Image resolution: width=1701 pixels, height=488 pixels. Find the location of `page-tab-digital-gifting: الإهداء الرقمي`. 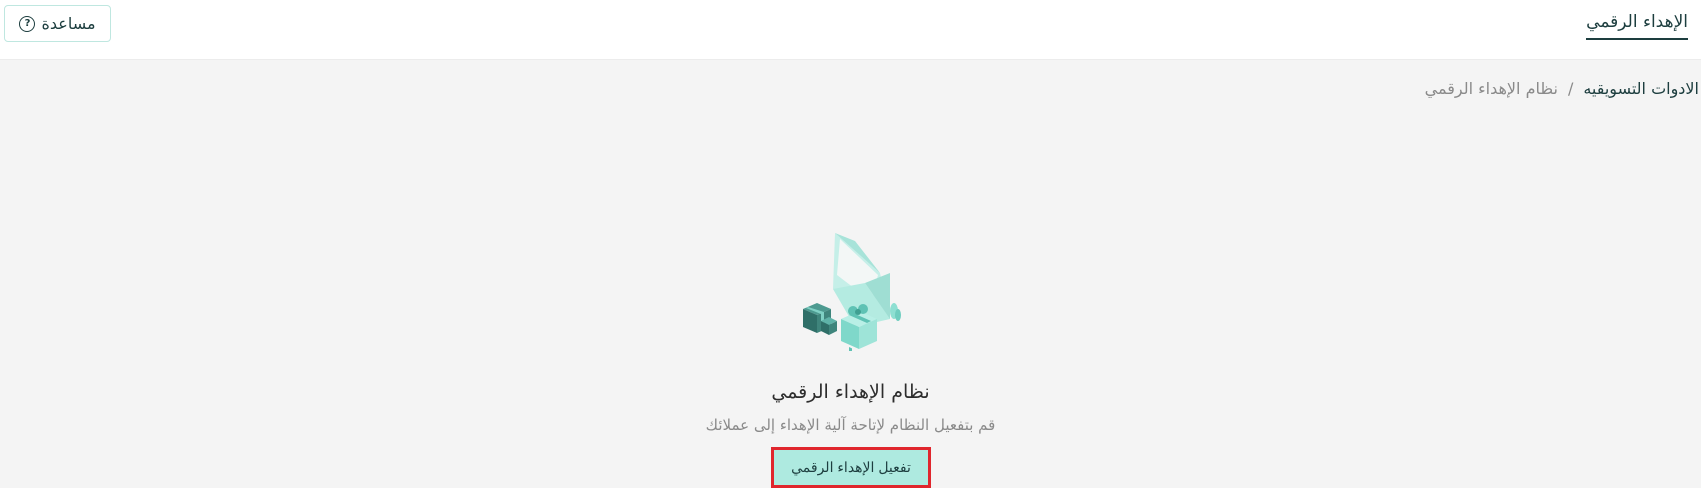

page-tab-digital-gifting: الإهداء الرقمي is located at coordinates (1637, 26).